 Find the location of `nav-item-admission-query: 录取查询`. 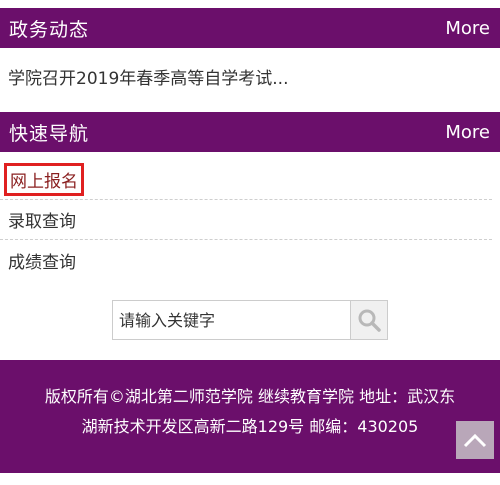

nav-item-admission-query: 录取查询 is located at coordinates (246, 220).